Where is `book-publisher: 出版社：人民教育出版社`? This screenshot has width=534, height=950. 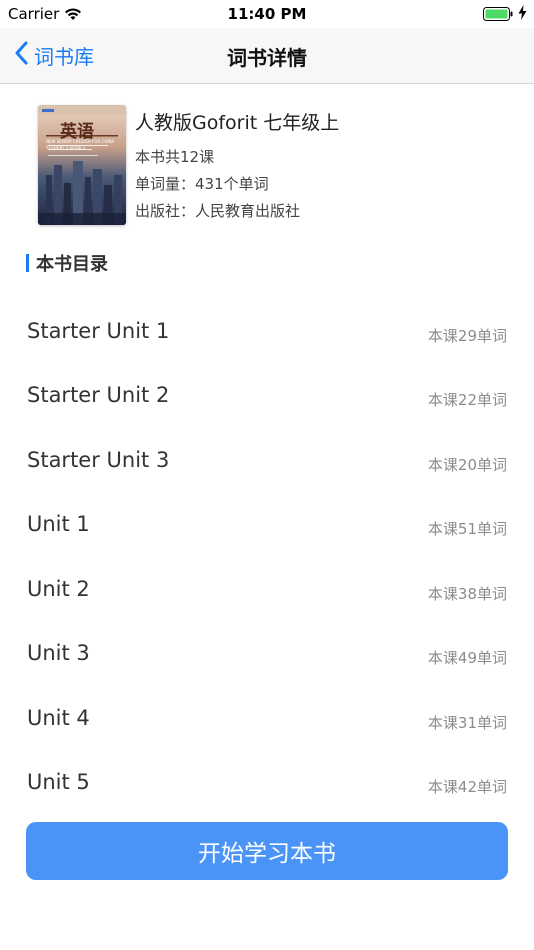 book-publisher: 出版社：人民教育出版社 is located at coordinates (218, 211).